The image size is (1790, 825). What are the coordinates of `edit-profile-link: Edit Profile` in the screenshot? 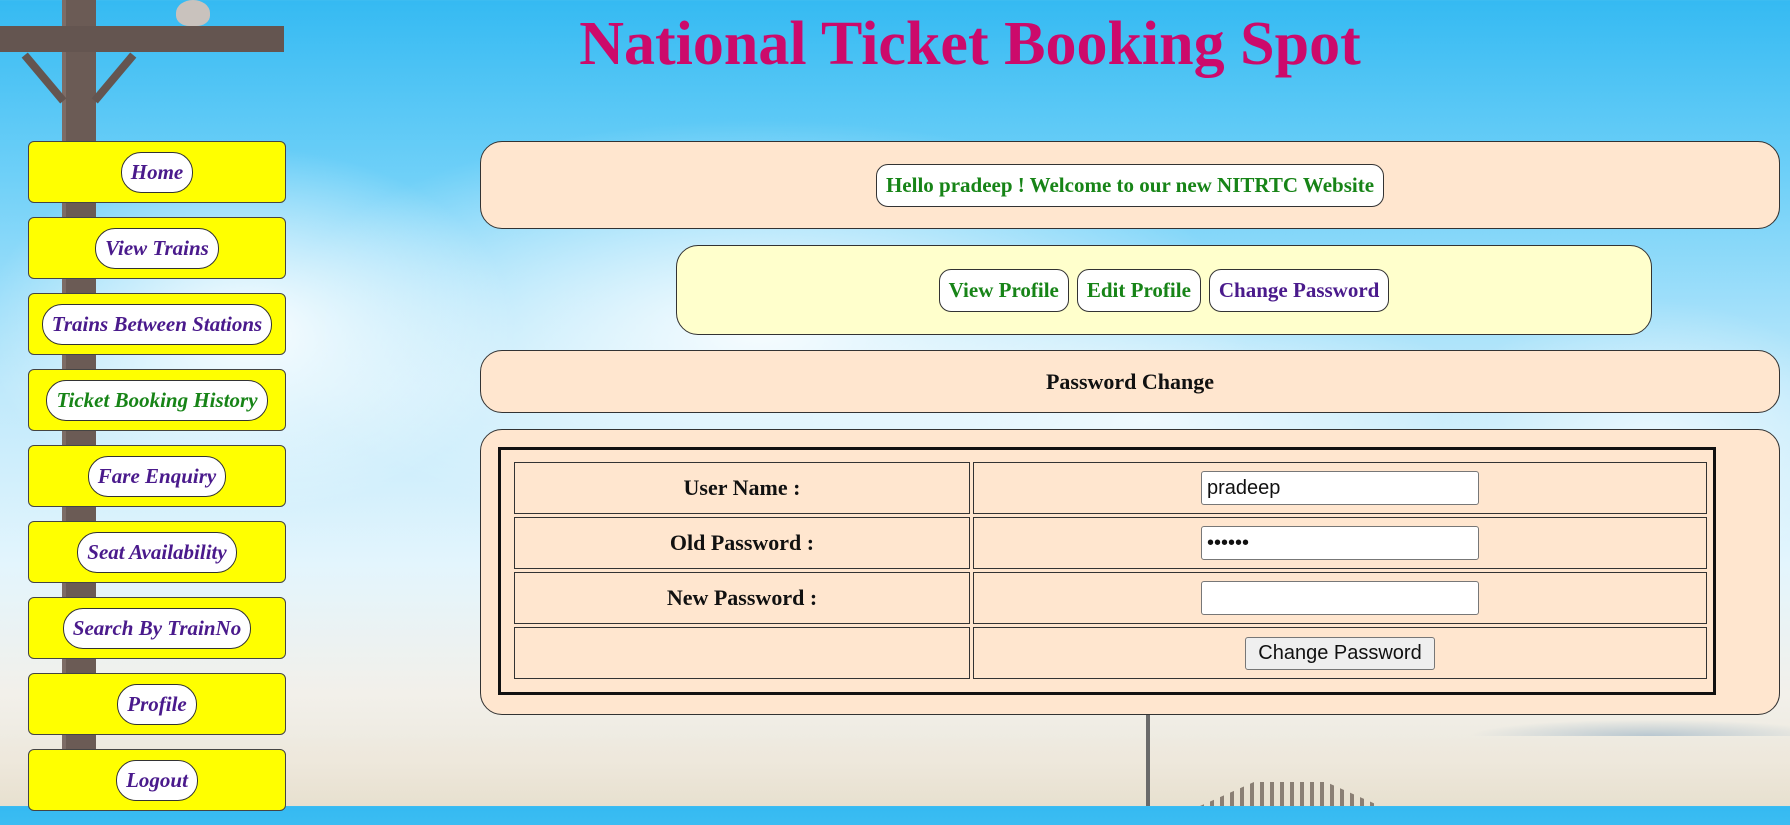 It's located at (1138, 290).